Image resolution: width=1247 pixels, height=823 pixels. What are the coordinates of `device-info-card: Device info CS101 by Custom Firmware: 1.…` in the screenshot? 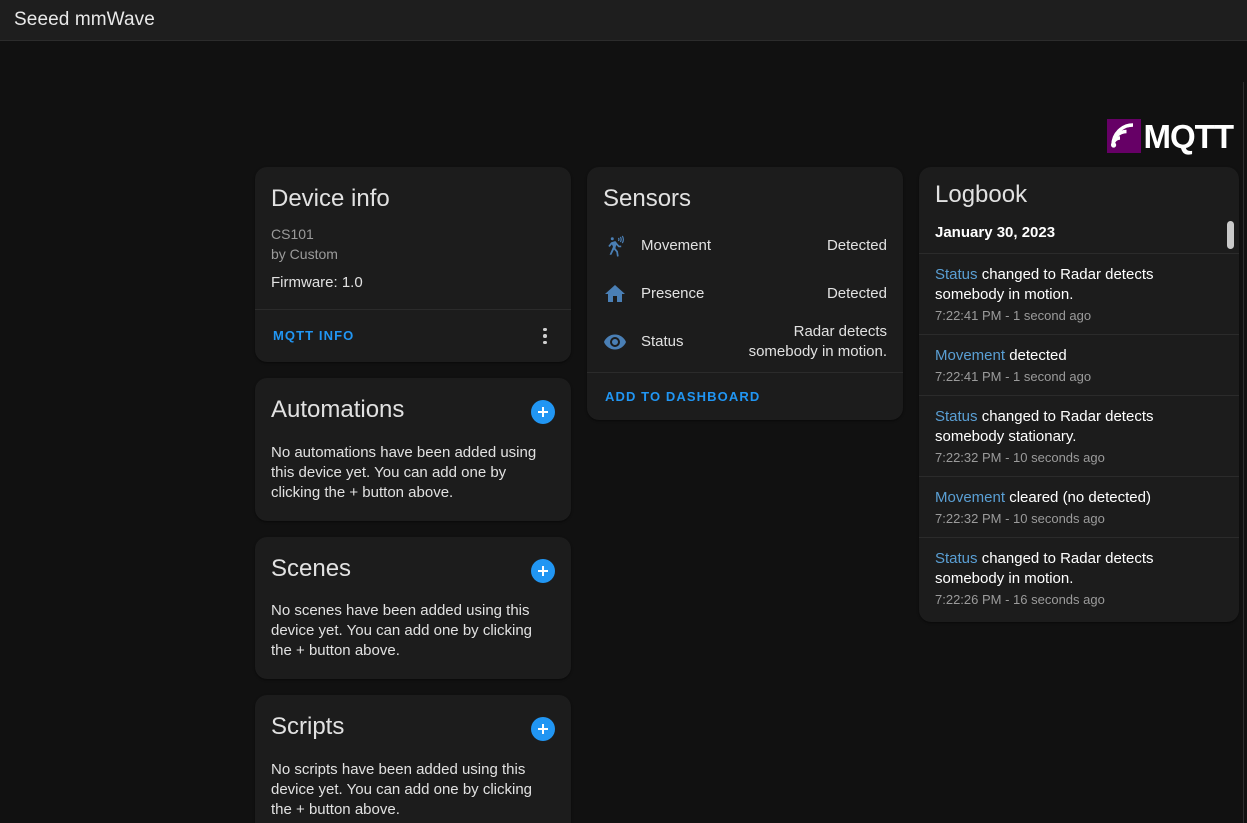 It's located at (413, 264).